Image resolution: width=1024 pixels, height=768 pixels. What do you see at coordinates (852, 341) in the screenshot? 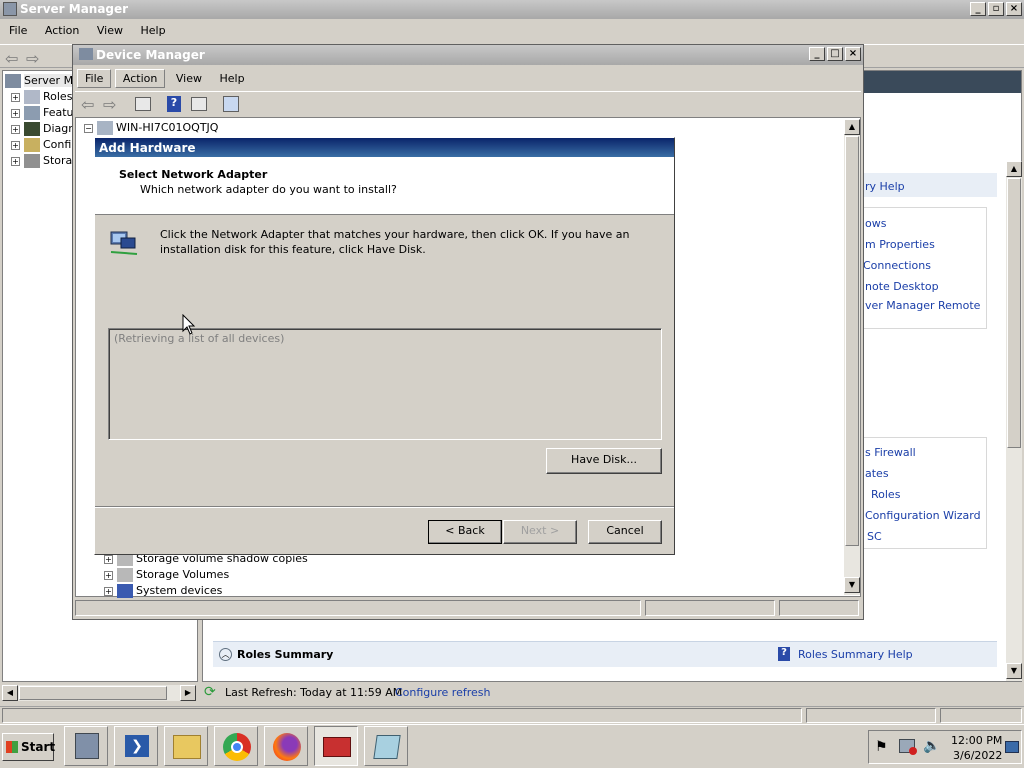
I see `dm-vscroll-thumb` at bounding box center [852, 341].